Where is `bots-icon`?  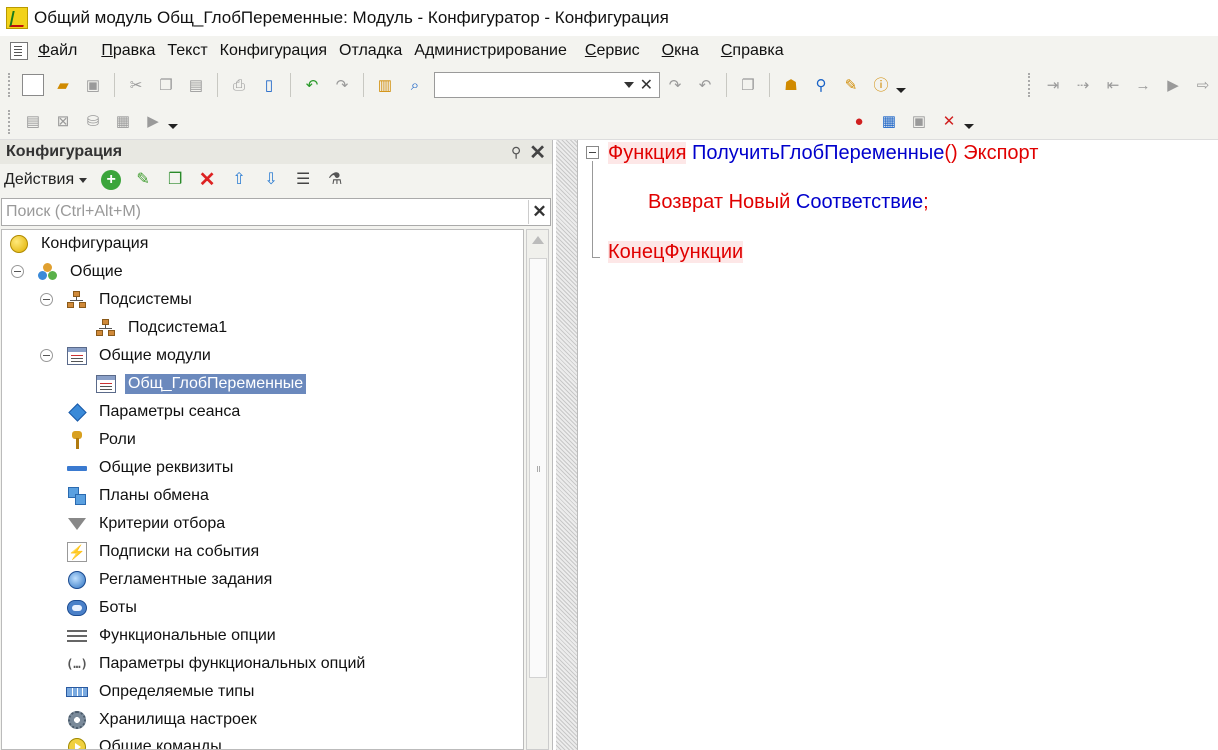
bots-icon is located at coordinates (77, 608).